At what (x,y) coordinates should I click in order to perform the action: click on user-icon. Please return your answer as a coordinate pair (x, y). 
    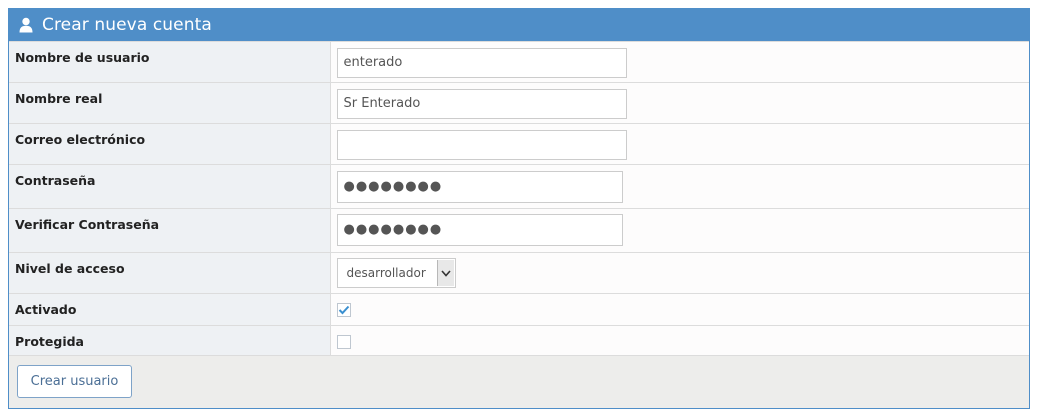
    Looking at the image, I should click on (26, 25).